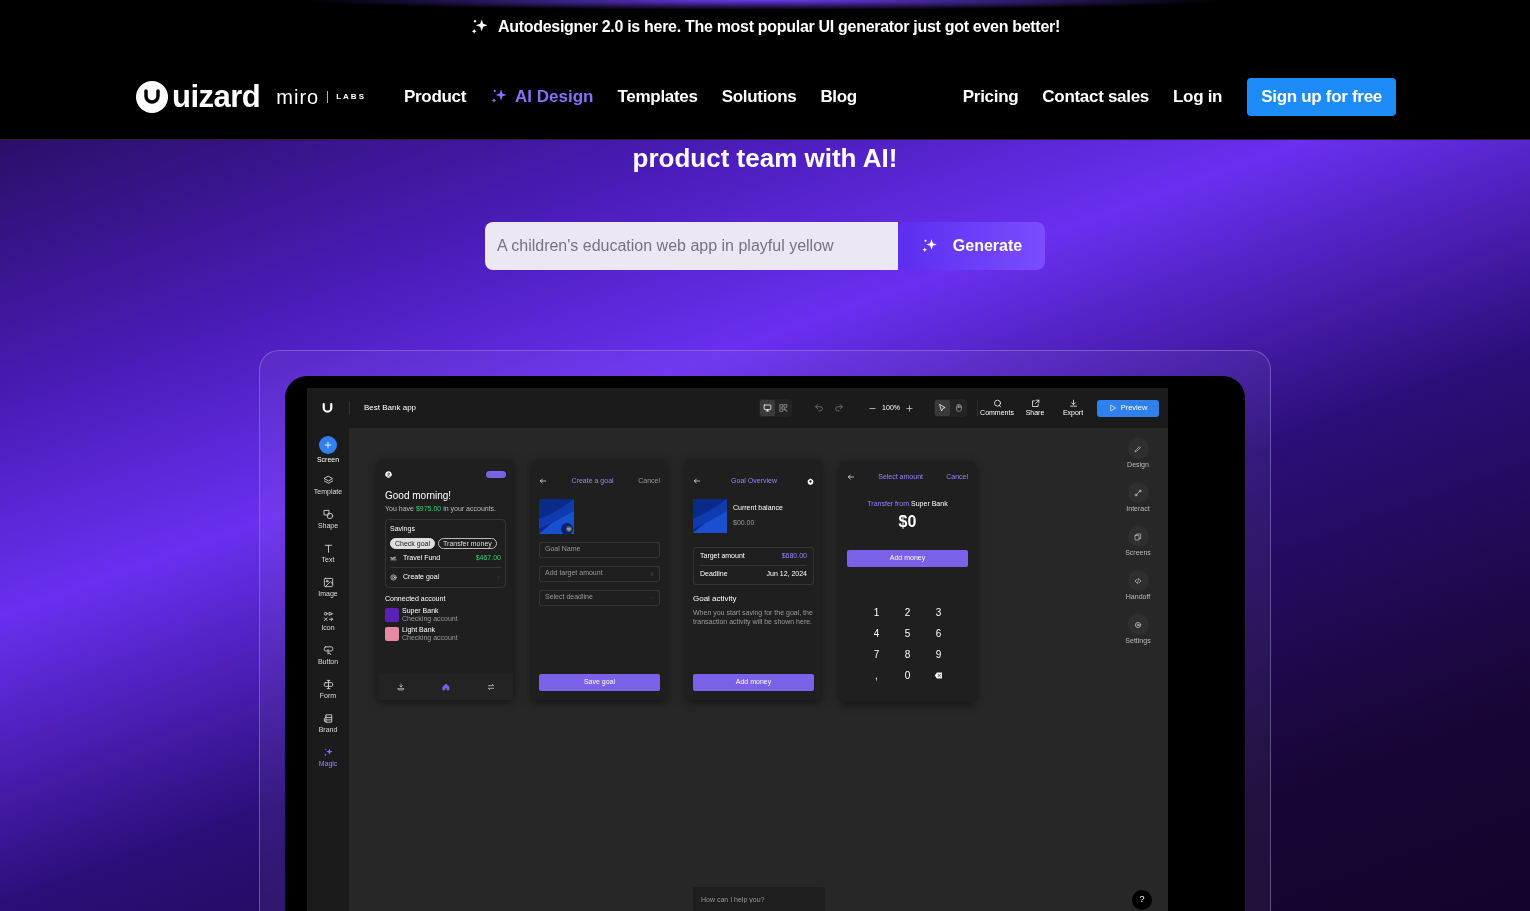 This screenshot has width=1530, height=911. I want to click on keypad-key: 6, so click(938, 633).